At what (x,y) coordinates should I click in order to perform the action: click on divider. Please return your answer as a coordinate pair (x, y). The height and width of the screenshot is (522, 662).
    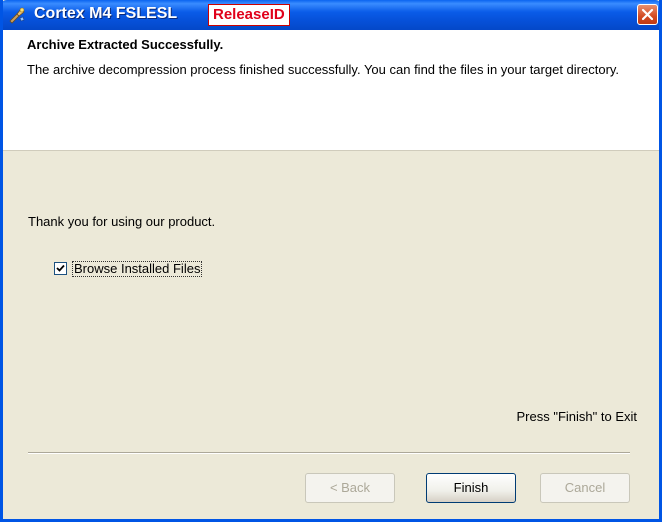
    Looking at the image, I should click on (329, 453).